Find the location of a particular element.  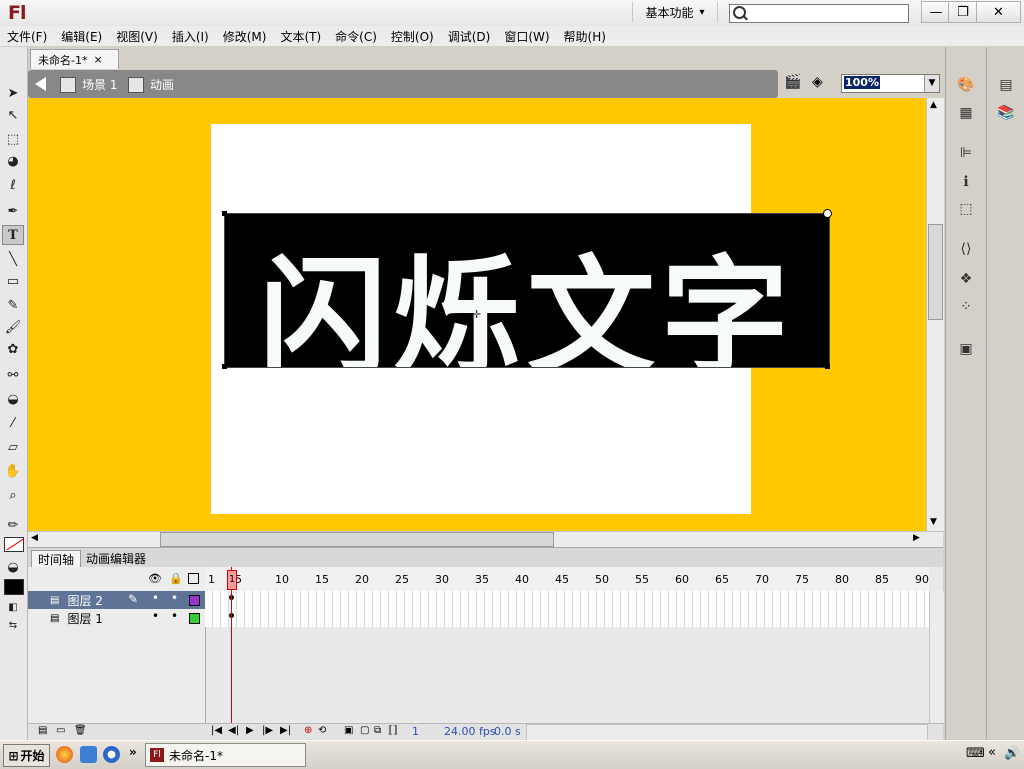

eye-icon: 👁 is located at coordinates (155, 578).